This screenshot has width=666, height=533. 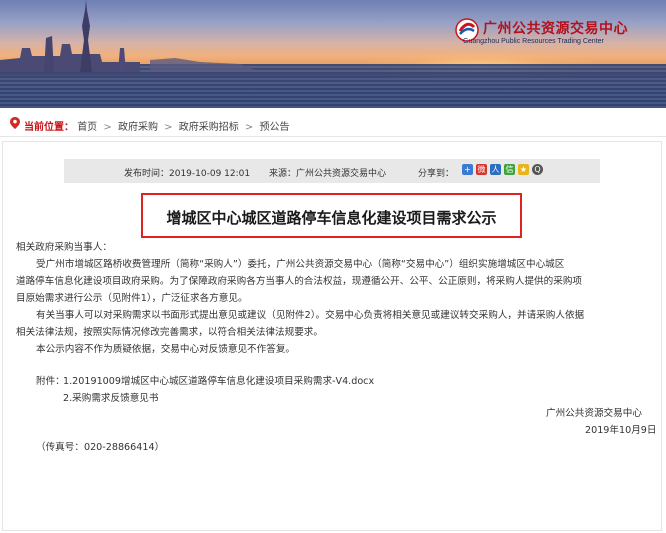 What do you see at coordinates (169, 332) in the screenshot?
I see `paragraph-2-line-2: 相关法律法规，按照实际情况修改完善需求，以符合相关法律法规要求。` at bounding box center [169, 332].